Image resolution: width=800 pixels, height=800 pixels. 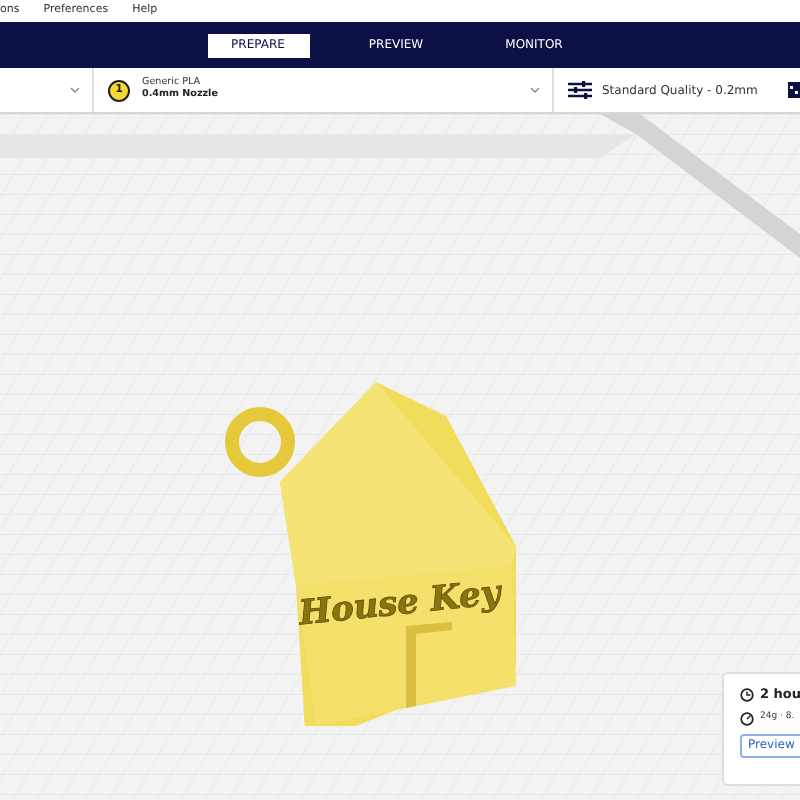 I want to click on settings-icon, so click(x=580, y=90).